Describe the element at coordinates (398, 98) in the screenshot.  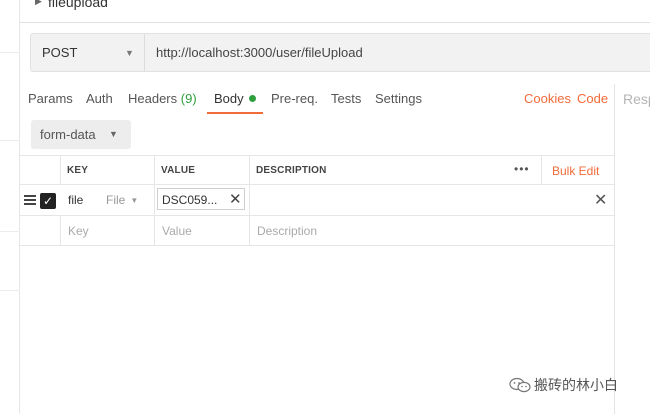
I see `tab-settings: Settings` at that location.